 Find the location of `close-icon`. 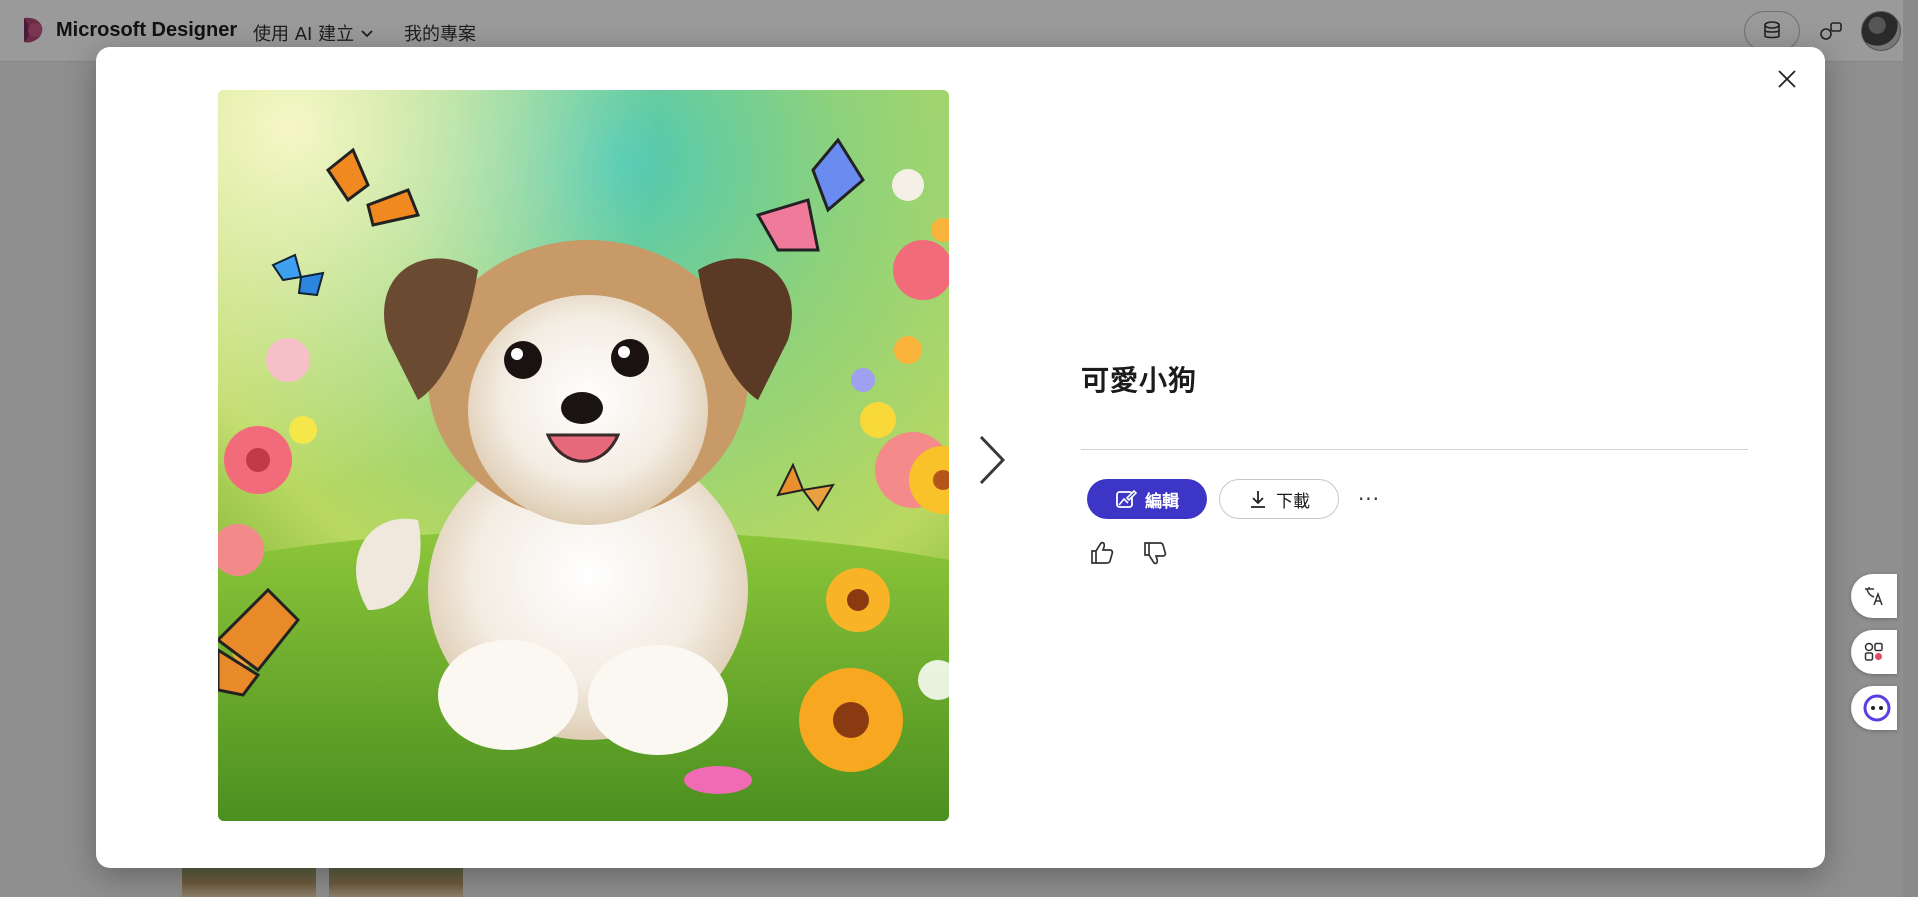

close-icon is located at coordinates (1787, 79).